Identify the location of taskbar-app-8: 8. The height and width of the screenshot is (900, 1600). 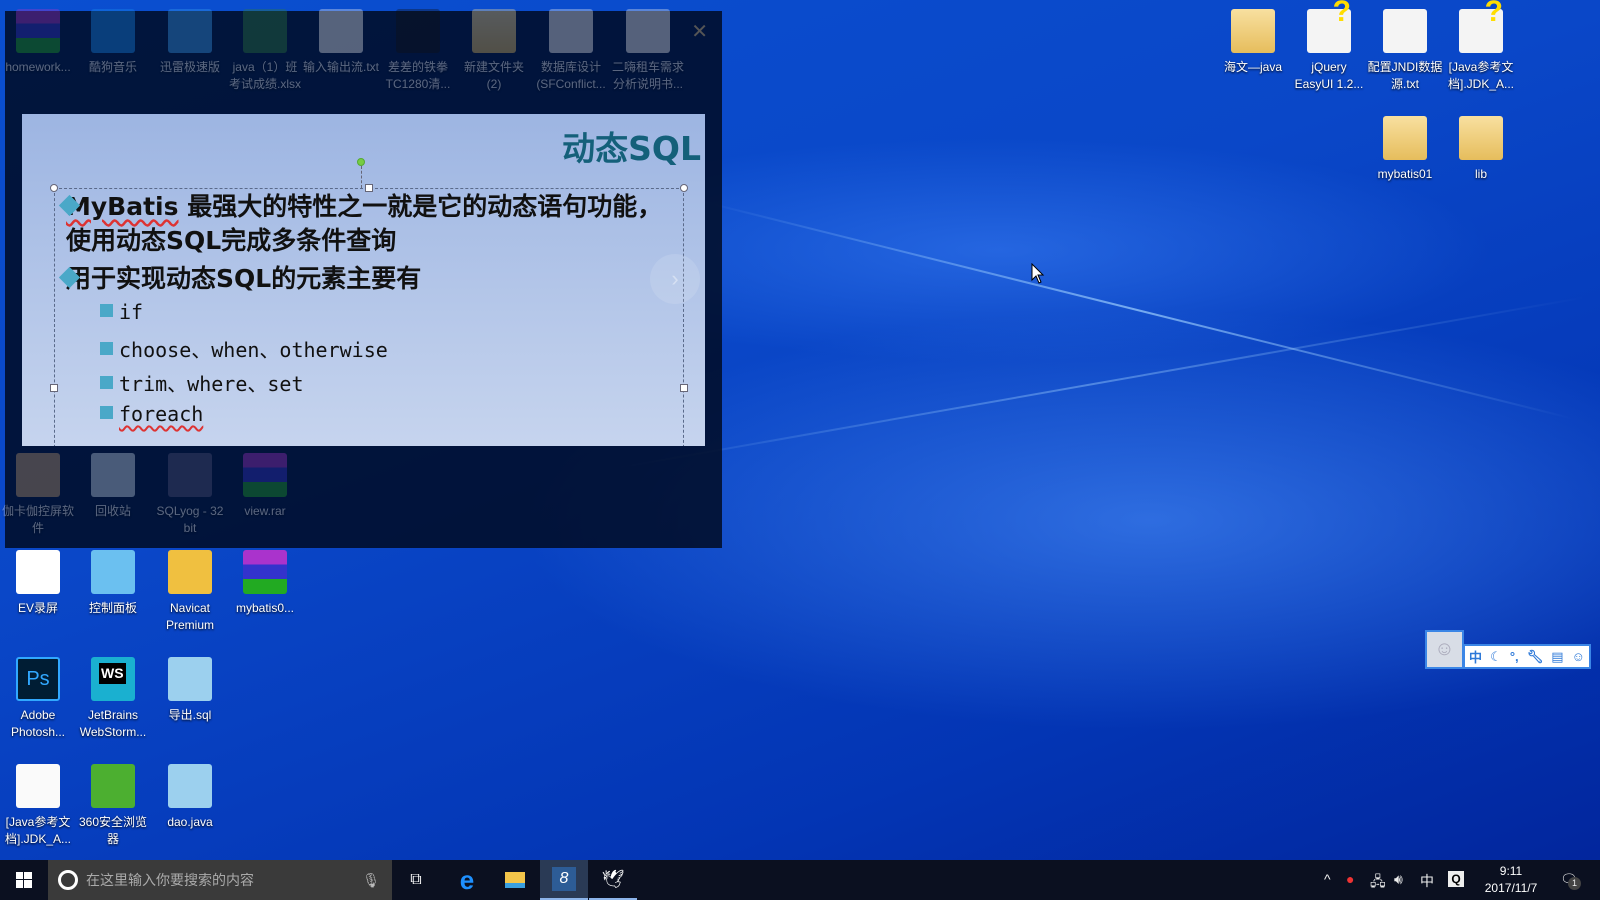
(564, 880).